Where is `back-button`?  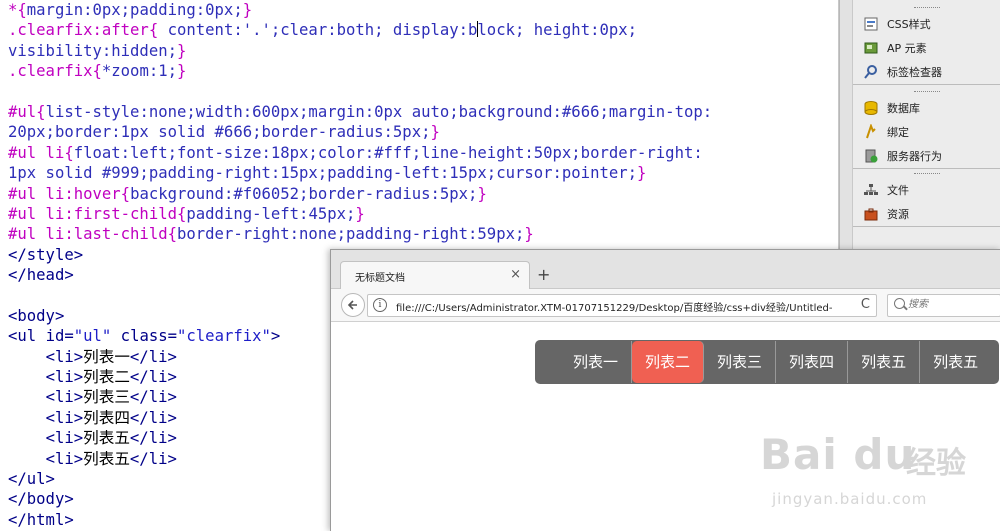
back-button is located at coordinates (353, 305).